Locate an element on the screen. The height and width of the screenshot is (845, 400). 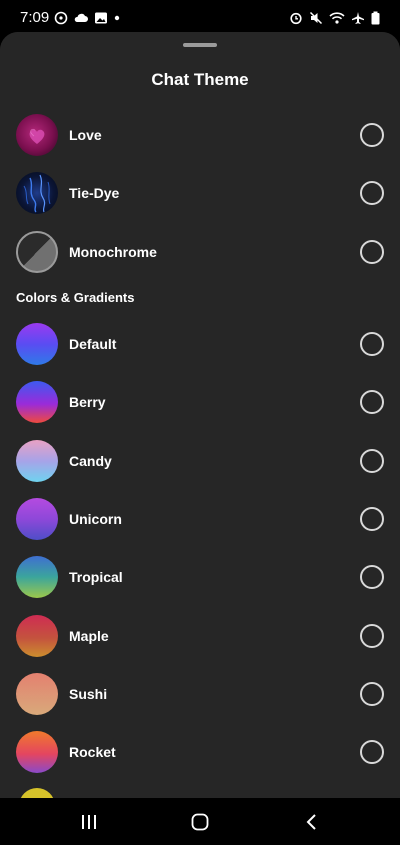
theme-row-tropical: Tropical is located at coordinates (200, 577).